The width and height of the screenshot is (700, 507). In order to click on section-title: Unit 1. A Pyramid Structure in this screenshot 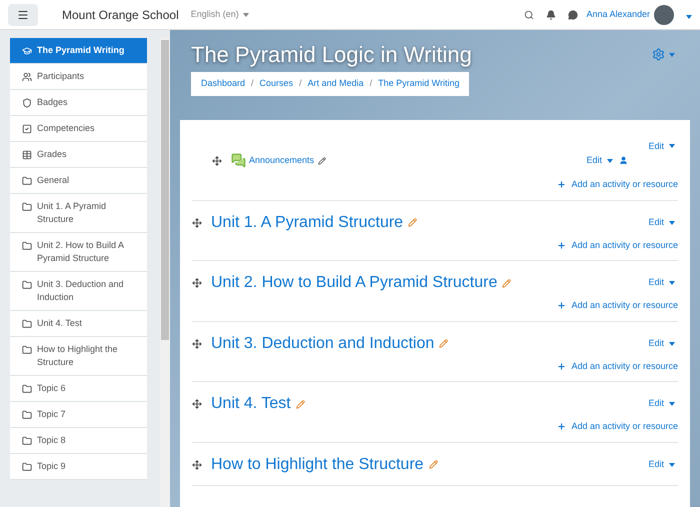, I will do `click(307, 222)`.